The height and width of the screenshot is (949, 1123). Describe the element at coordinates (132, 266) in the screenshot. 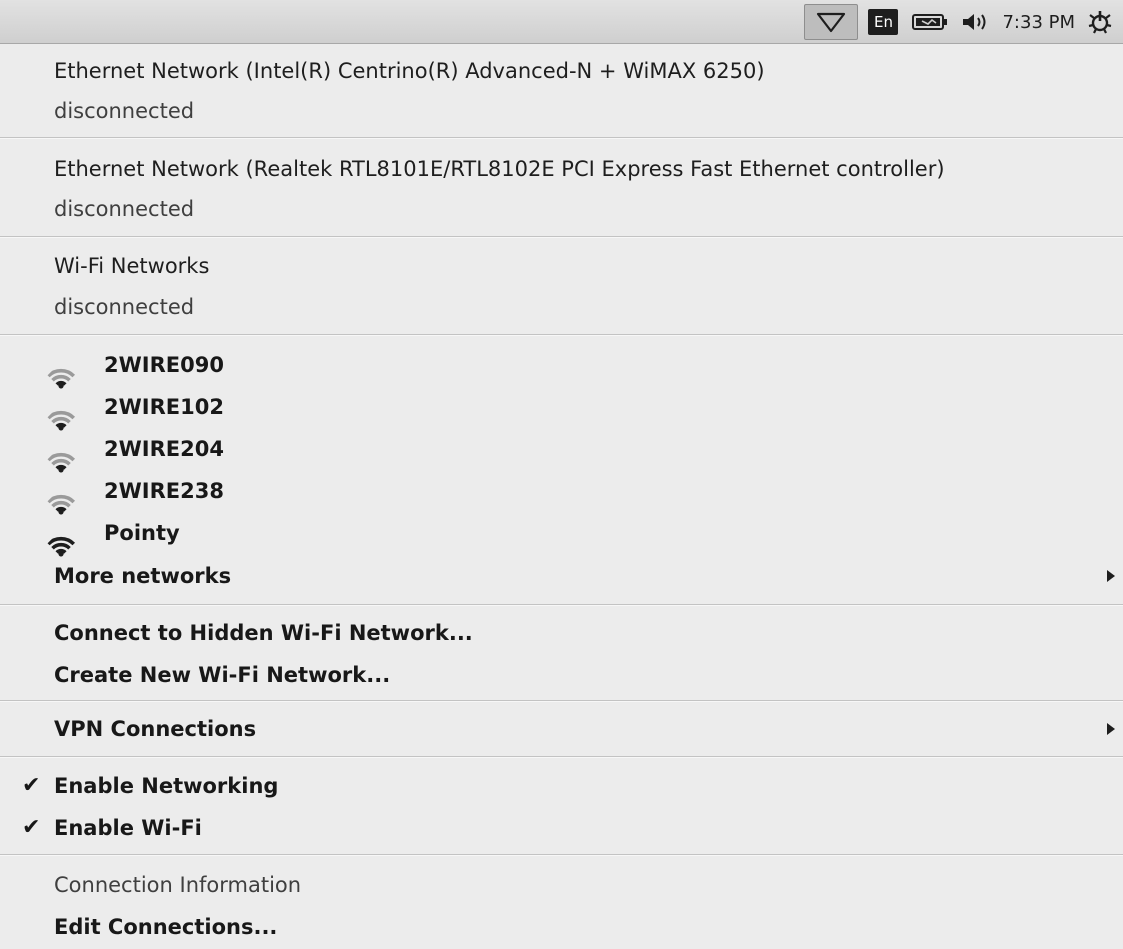

I see `wifi-networks-title: Wi-Fi Networks` at that location.